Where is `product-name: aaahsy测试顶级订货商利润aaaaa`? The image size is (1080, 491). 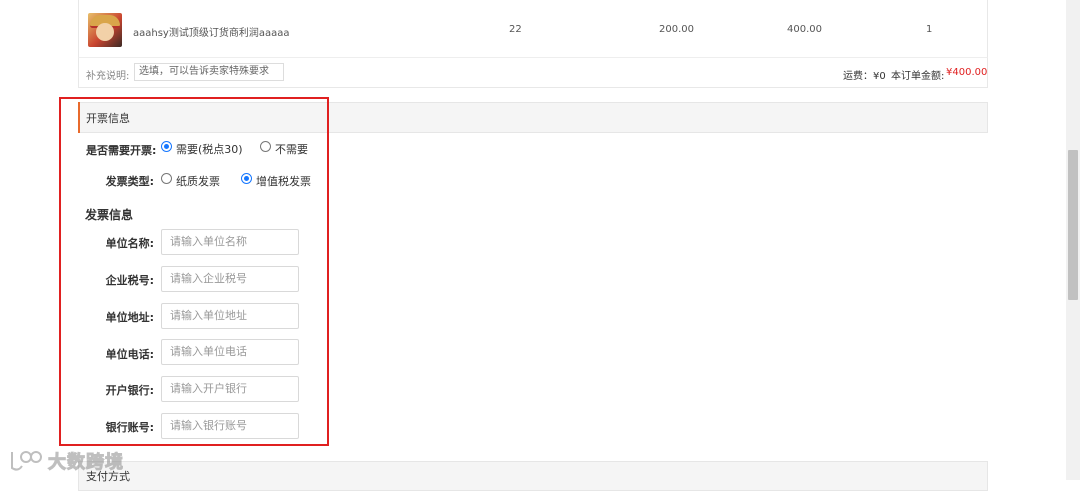
product-name: aaahsy测试顶级订货商利润aaaaa is located at coordinates (211, 31).